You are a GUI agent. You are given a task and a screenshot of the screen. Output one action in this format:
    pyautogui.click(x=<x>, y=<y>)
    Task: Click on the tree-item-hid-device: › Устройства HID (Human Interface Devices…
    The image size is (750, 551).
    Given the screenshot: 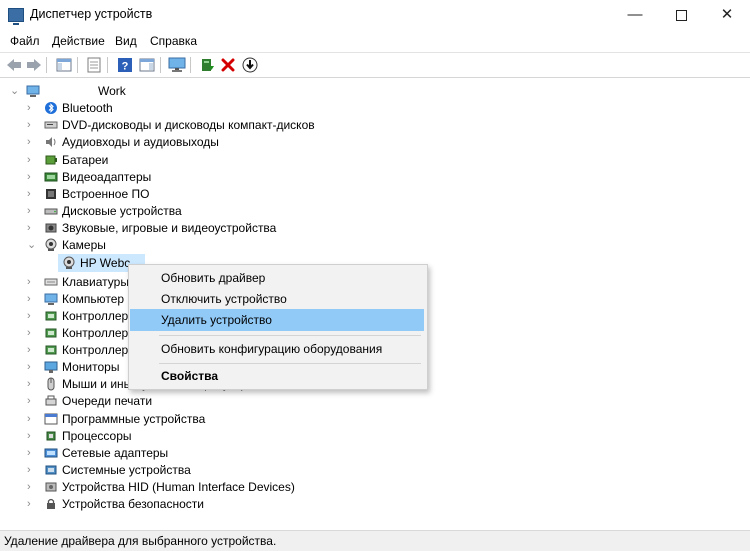 What is the action you would take?
    pyautogui.click(x=375, y=487)
    